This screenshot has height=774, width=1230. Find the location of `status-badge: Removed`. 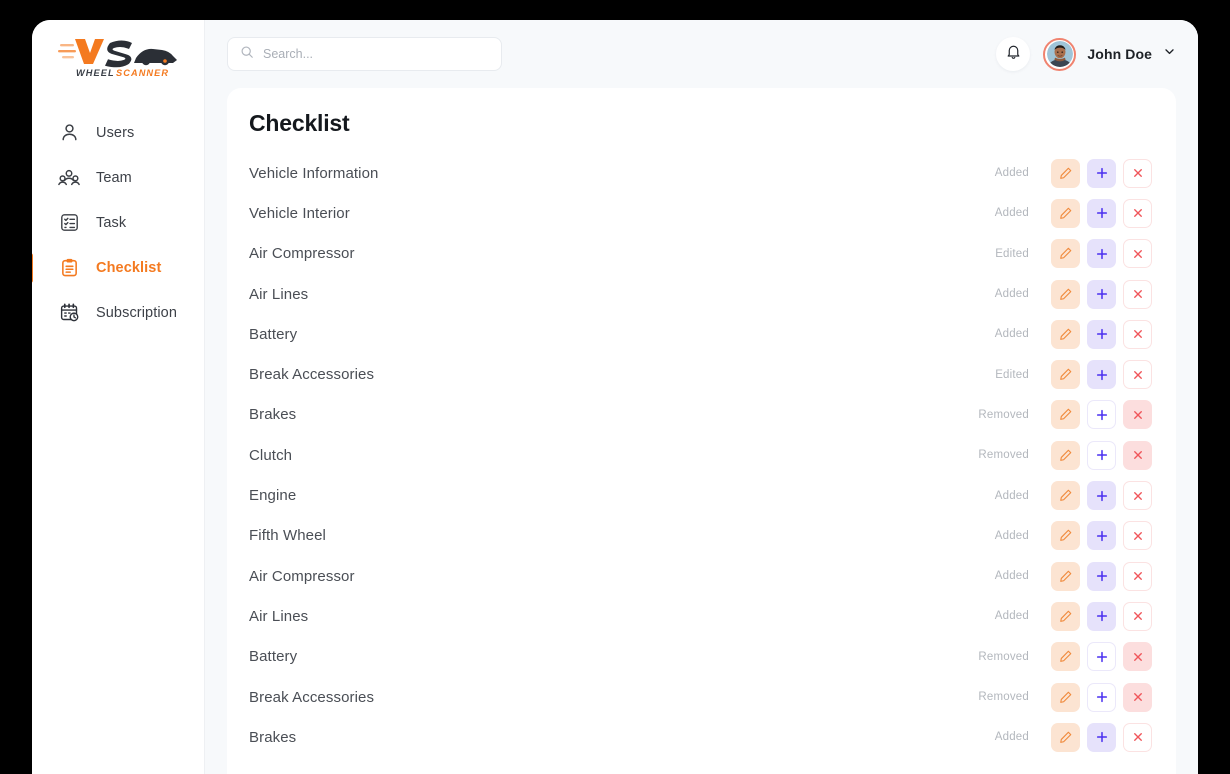

status-badge: Removed is located at coordinates (1003, 656).